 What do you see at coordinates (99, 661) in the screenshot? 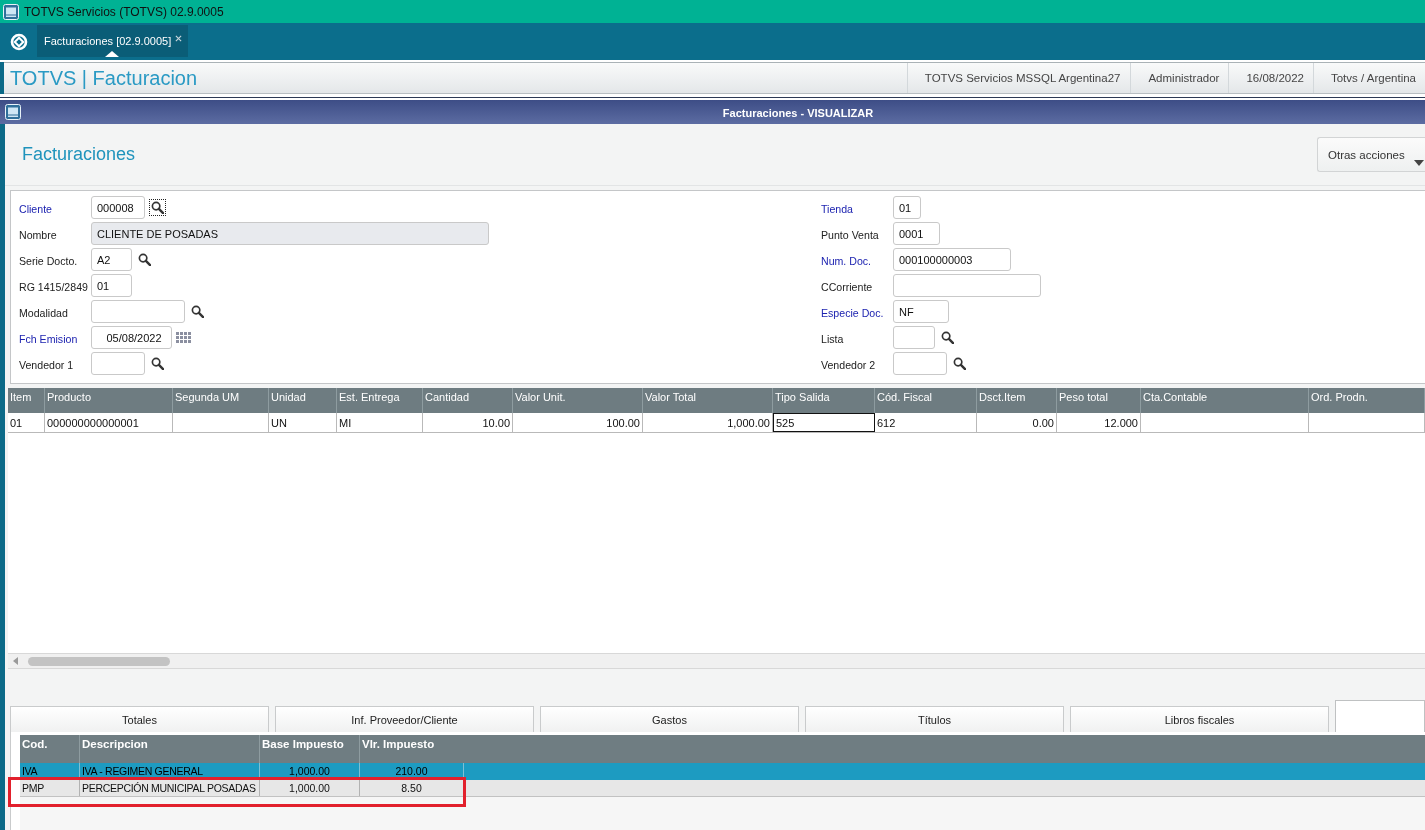
I see `scrollbar-thumb` at bounding box center [99, 661].